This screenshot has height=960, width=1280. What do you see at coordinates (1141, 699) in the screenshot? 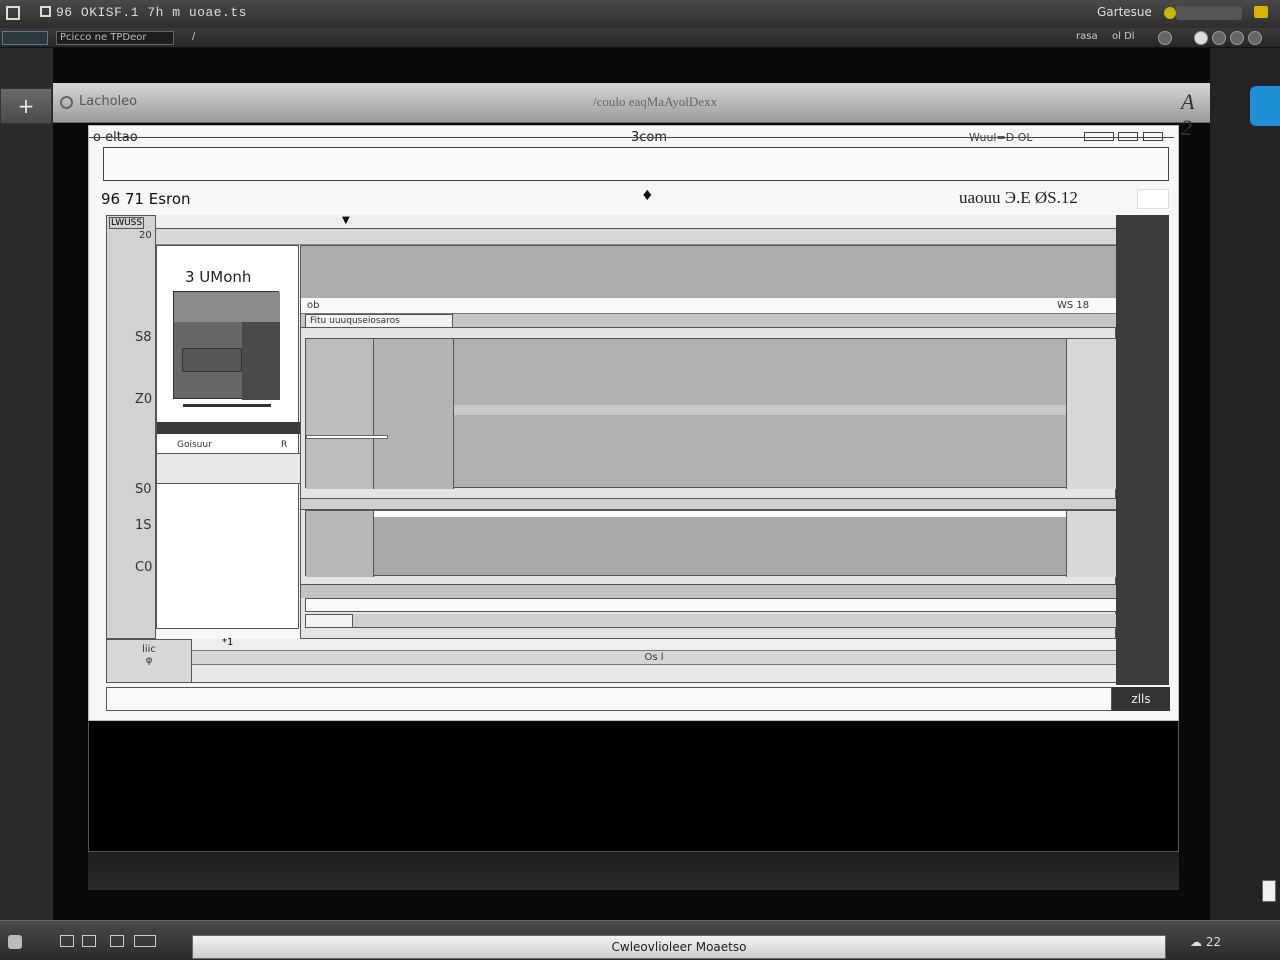
I see `command-button: zlls` at bounding box center [1141, 699].